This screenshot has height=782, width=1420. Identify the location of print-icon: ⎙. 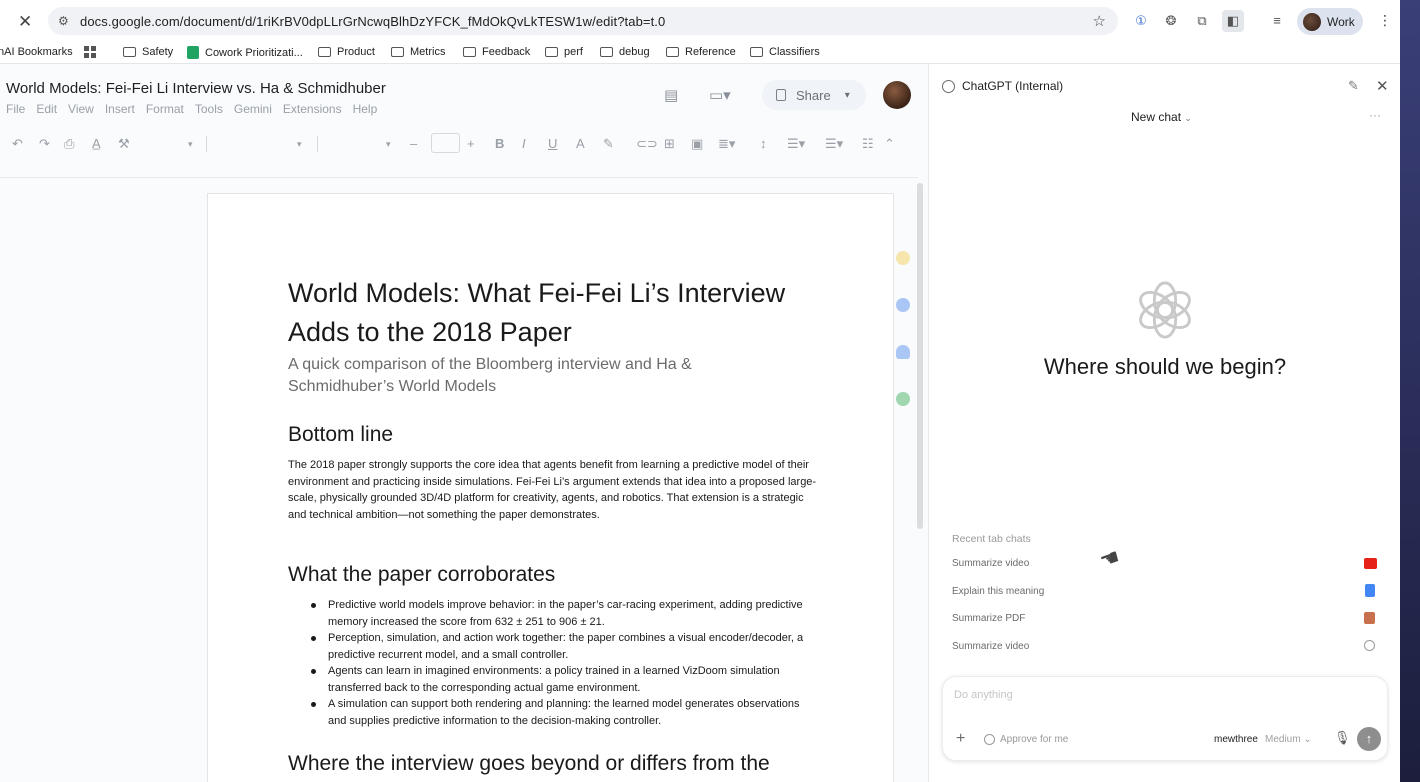
(69, 144).